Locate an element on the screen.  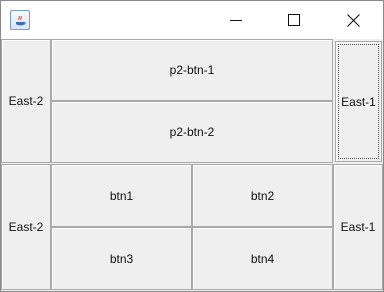
bottom-west-button: East-2 is located at coordinates (26, 227).